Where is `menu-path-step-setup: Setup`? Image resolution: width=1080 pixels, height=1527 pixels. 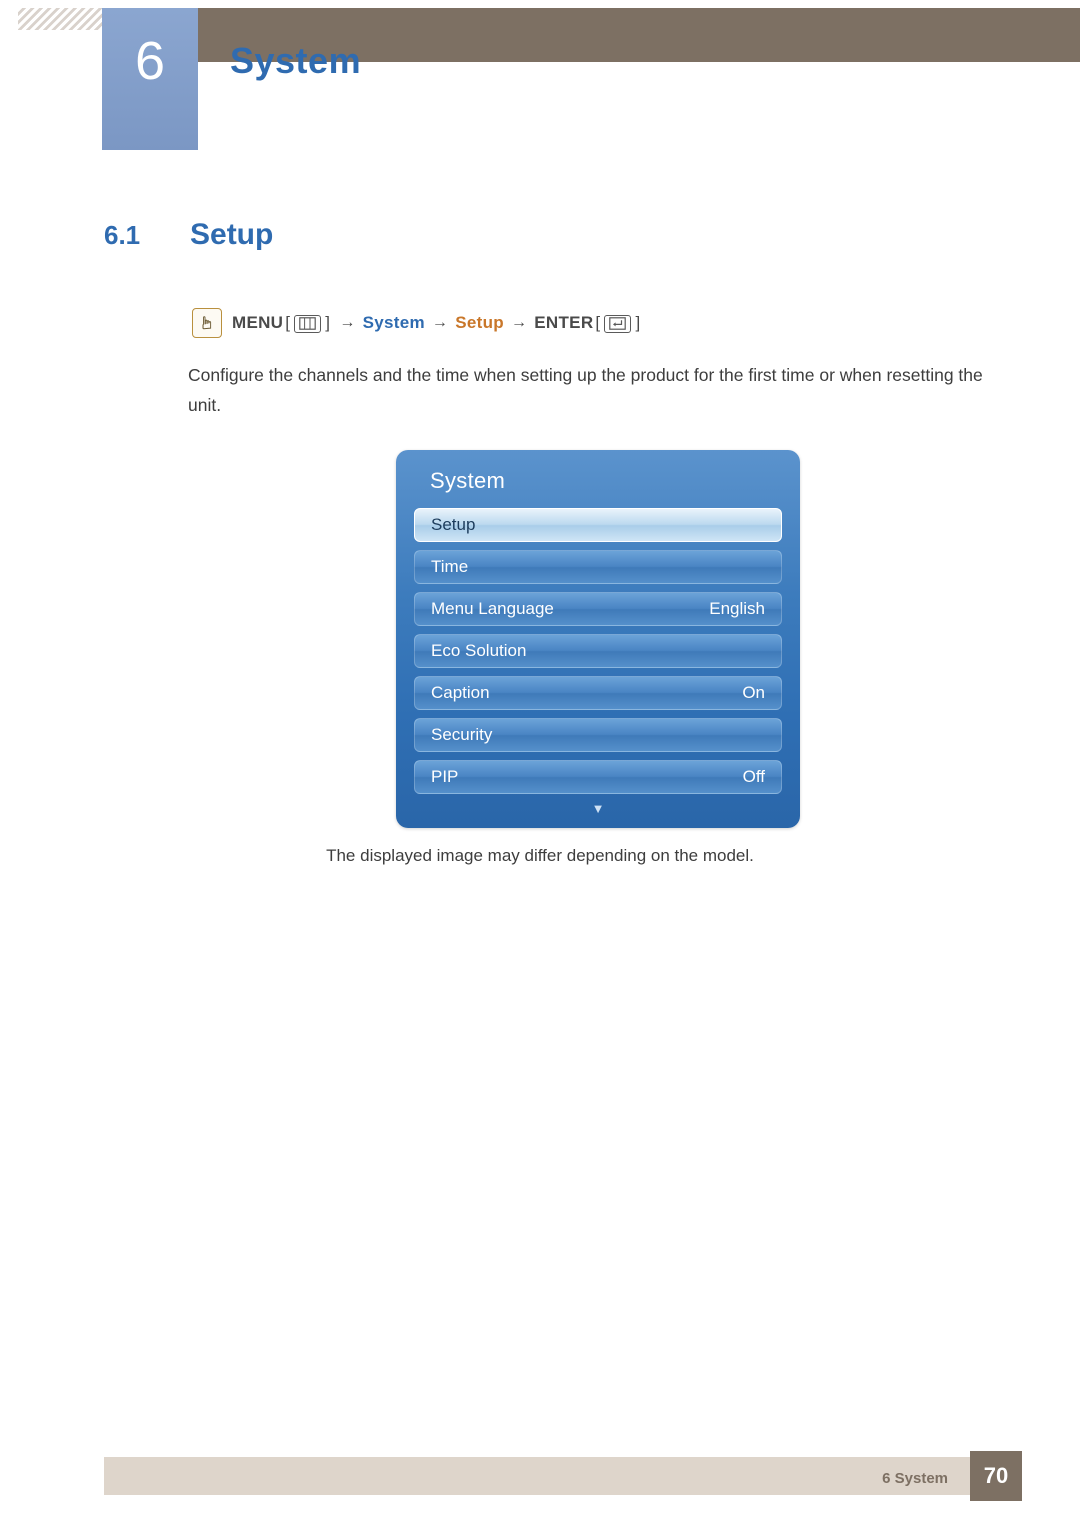
menu-path-step-setup: Setup is located at coordinates (479, 322).